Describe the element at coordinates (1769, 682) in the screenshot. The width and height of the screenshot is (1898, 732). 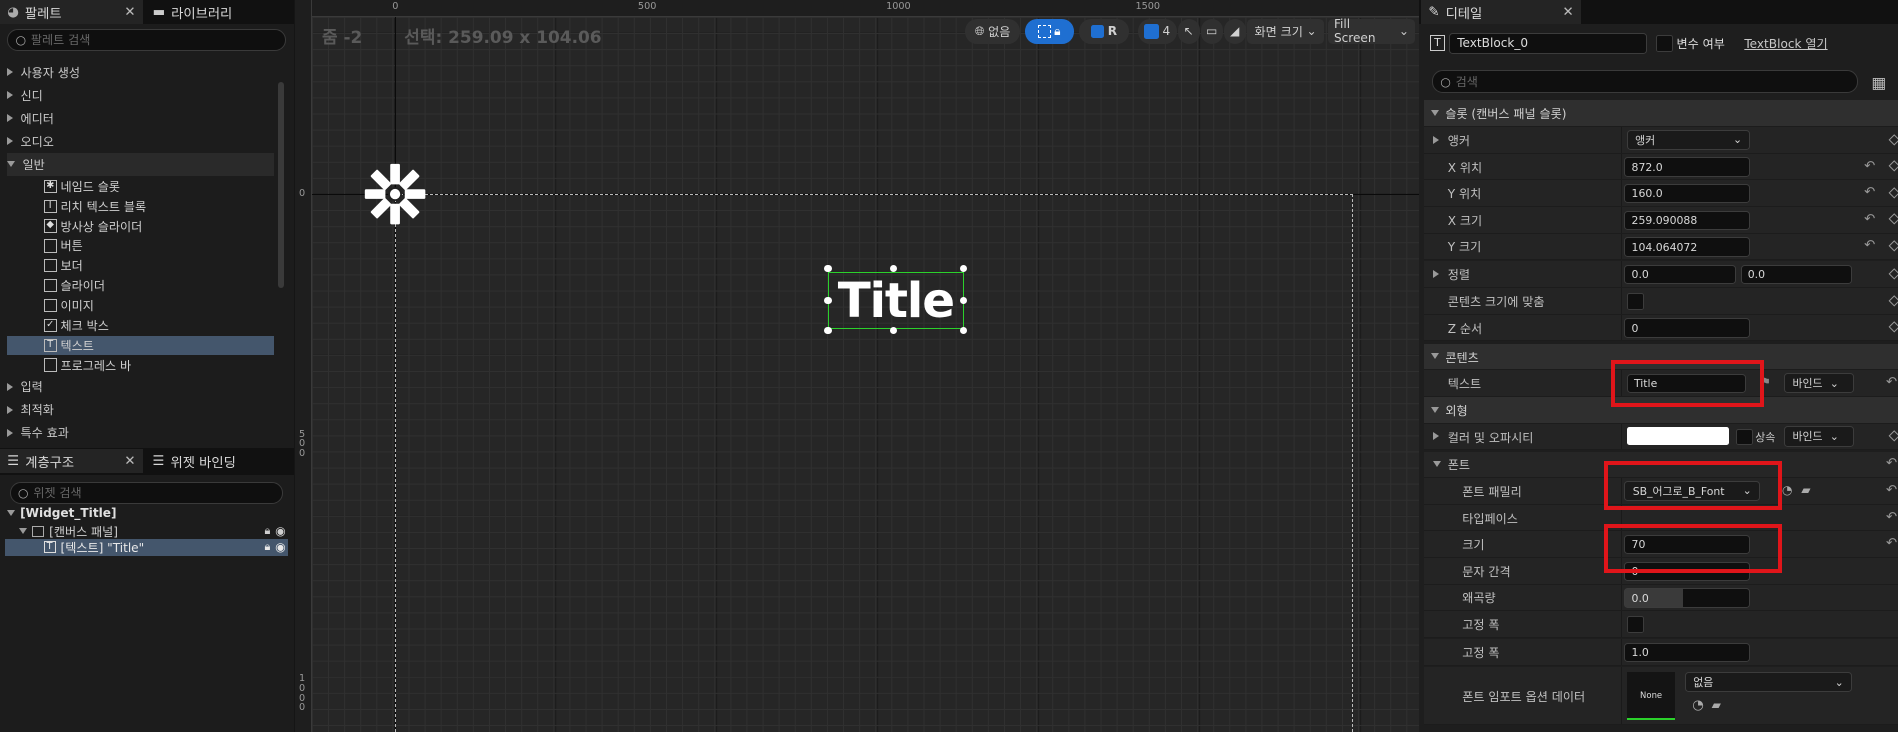
I see `font-import-dropdown: 없음 ⌄` at that location.